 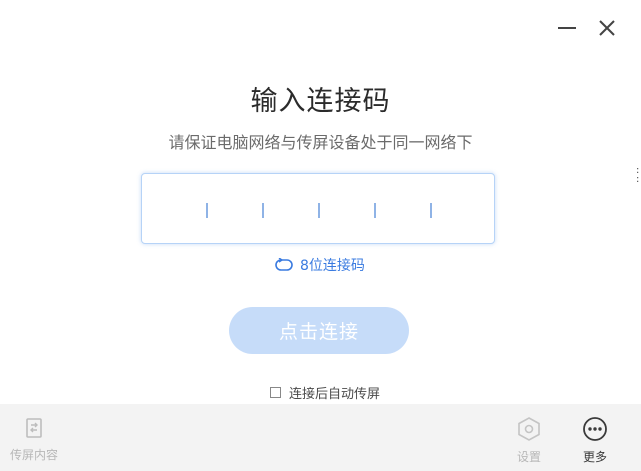 I want to click on connection-code-input, so click(x=318, y=208).